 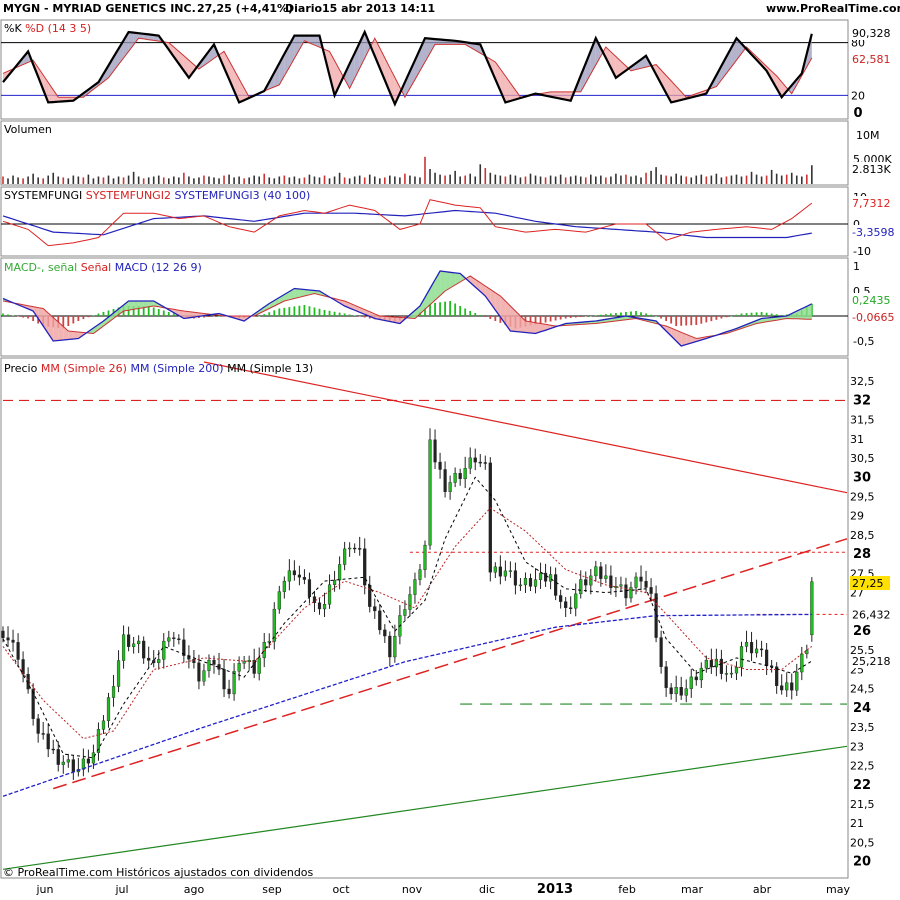 I want to click on price-tick: 26, so click(x=862, y=631).